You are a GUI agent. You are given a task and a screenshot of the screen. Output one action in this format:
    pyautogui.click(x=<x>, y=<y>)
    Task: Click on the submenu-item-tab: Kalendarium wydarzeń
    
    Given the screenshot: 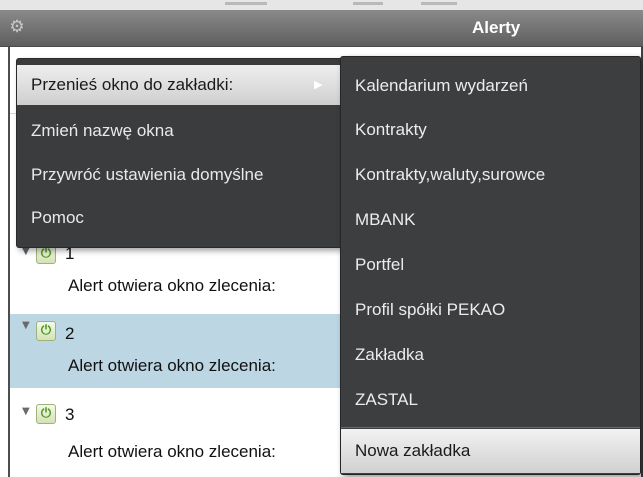 What is the action you would take?
    pyautogui.click(x=490, y=86)
    